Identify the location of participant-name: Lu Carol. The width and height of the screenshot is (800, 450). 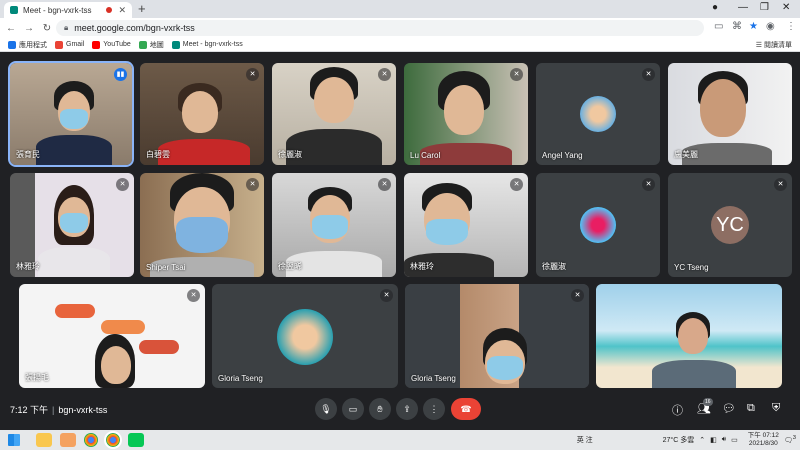
(425, 155).